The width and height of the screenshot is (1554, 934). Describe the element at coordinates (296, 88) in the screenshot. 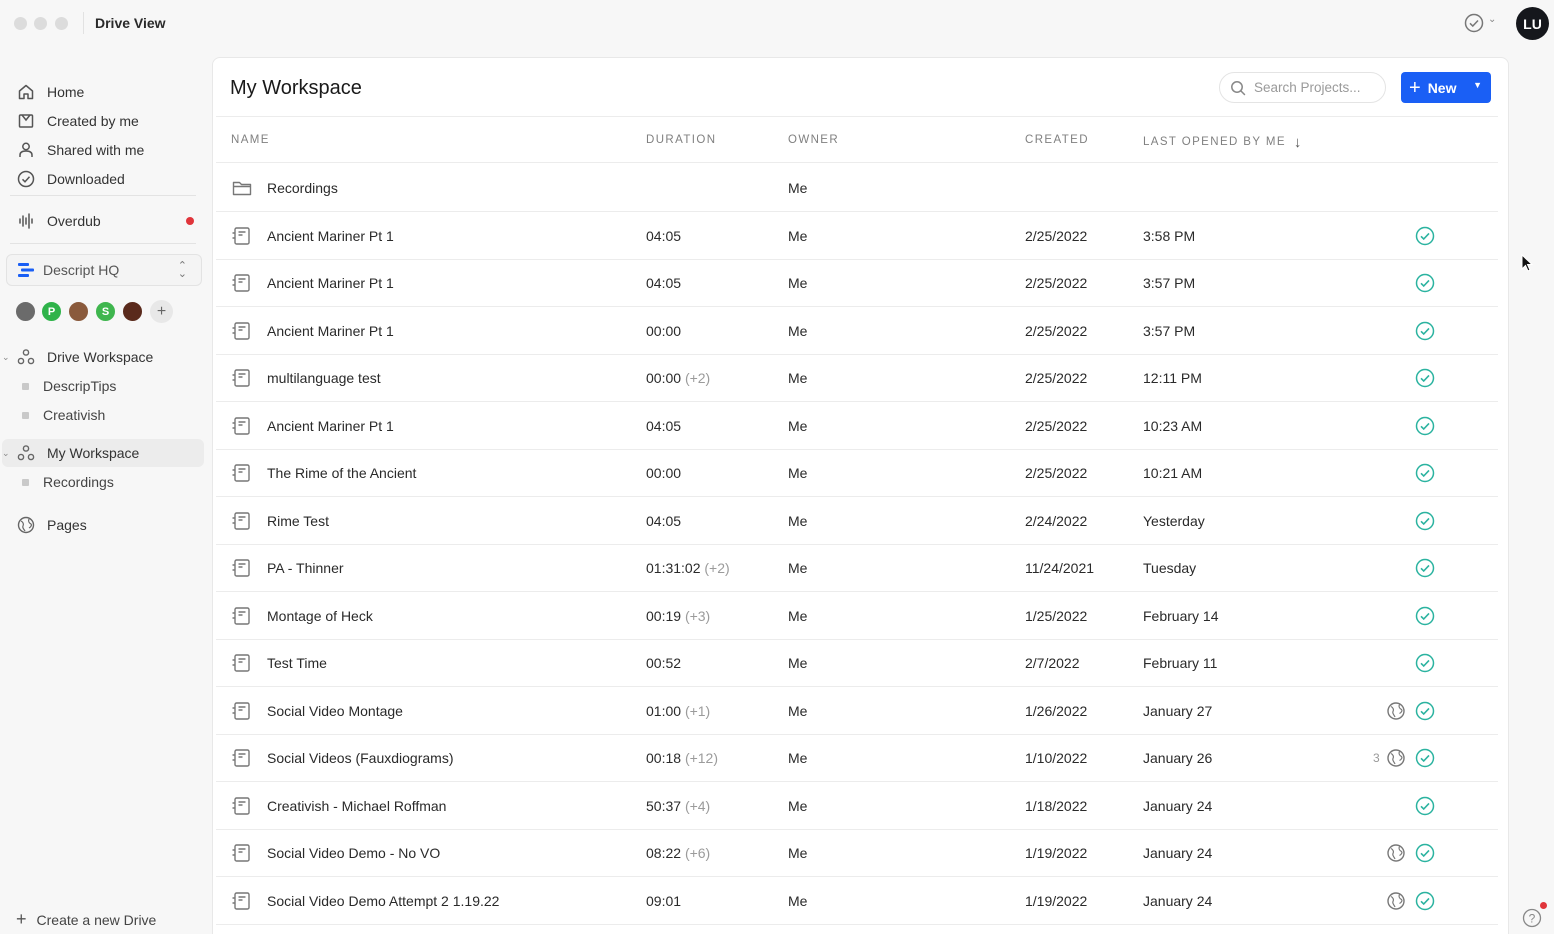

I see `page-title: My Workspace` at that location.